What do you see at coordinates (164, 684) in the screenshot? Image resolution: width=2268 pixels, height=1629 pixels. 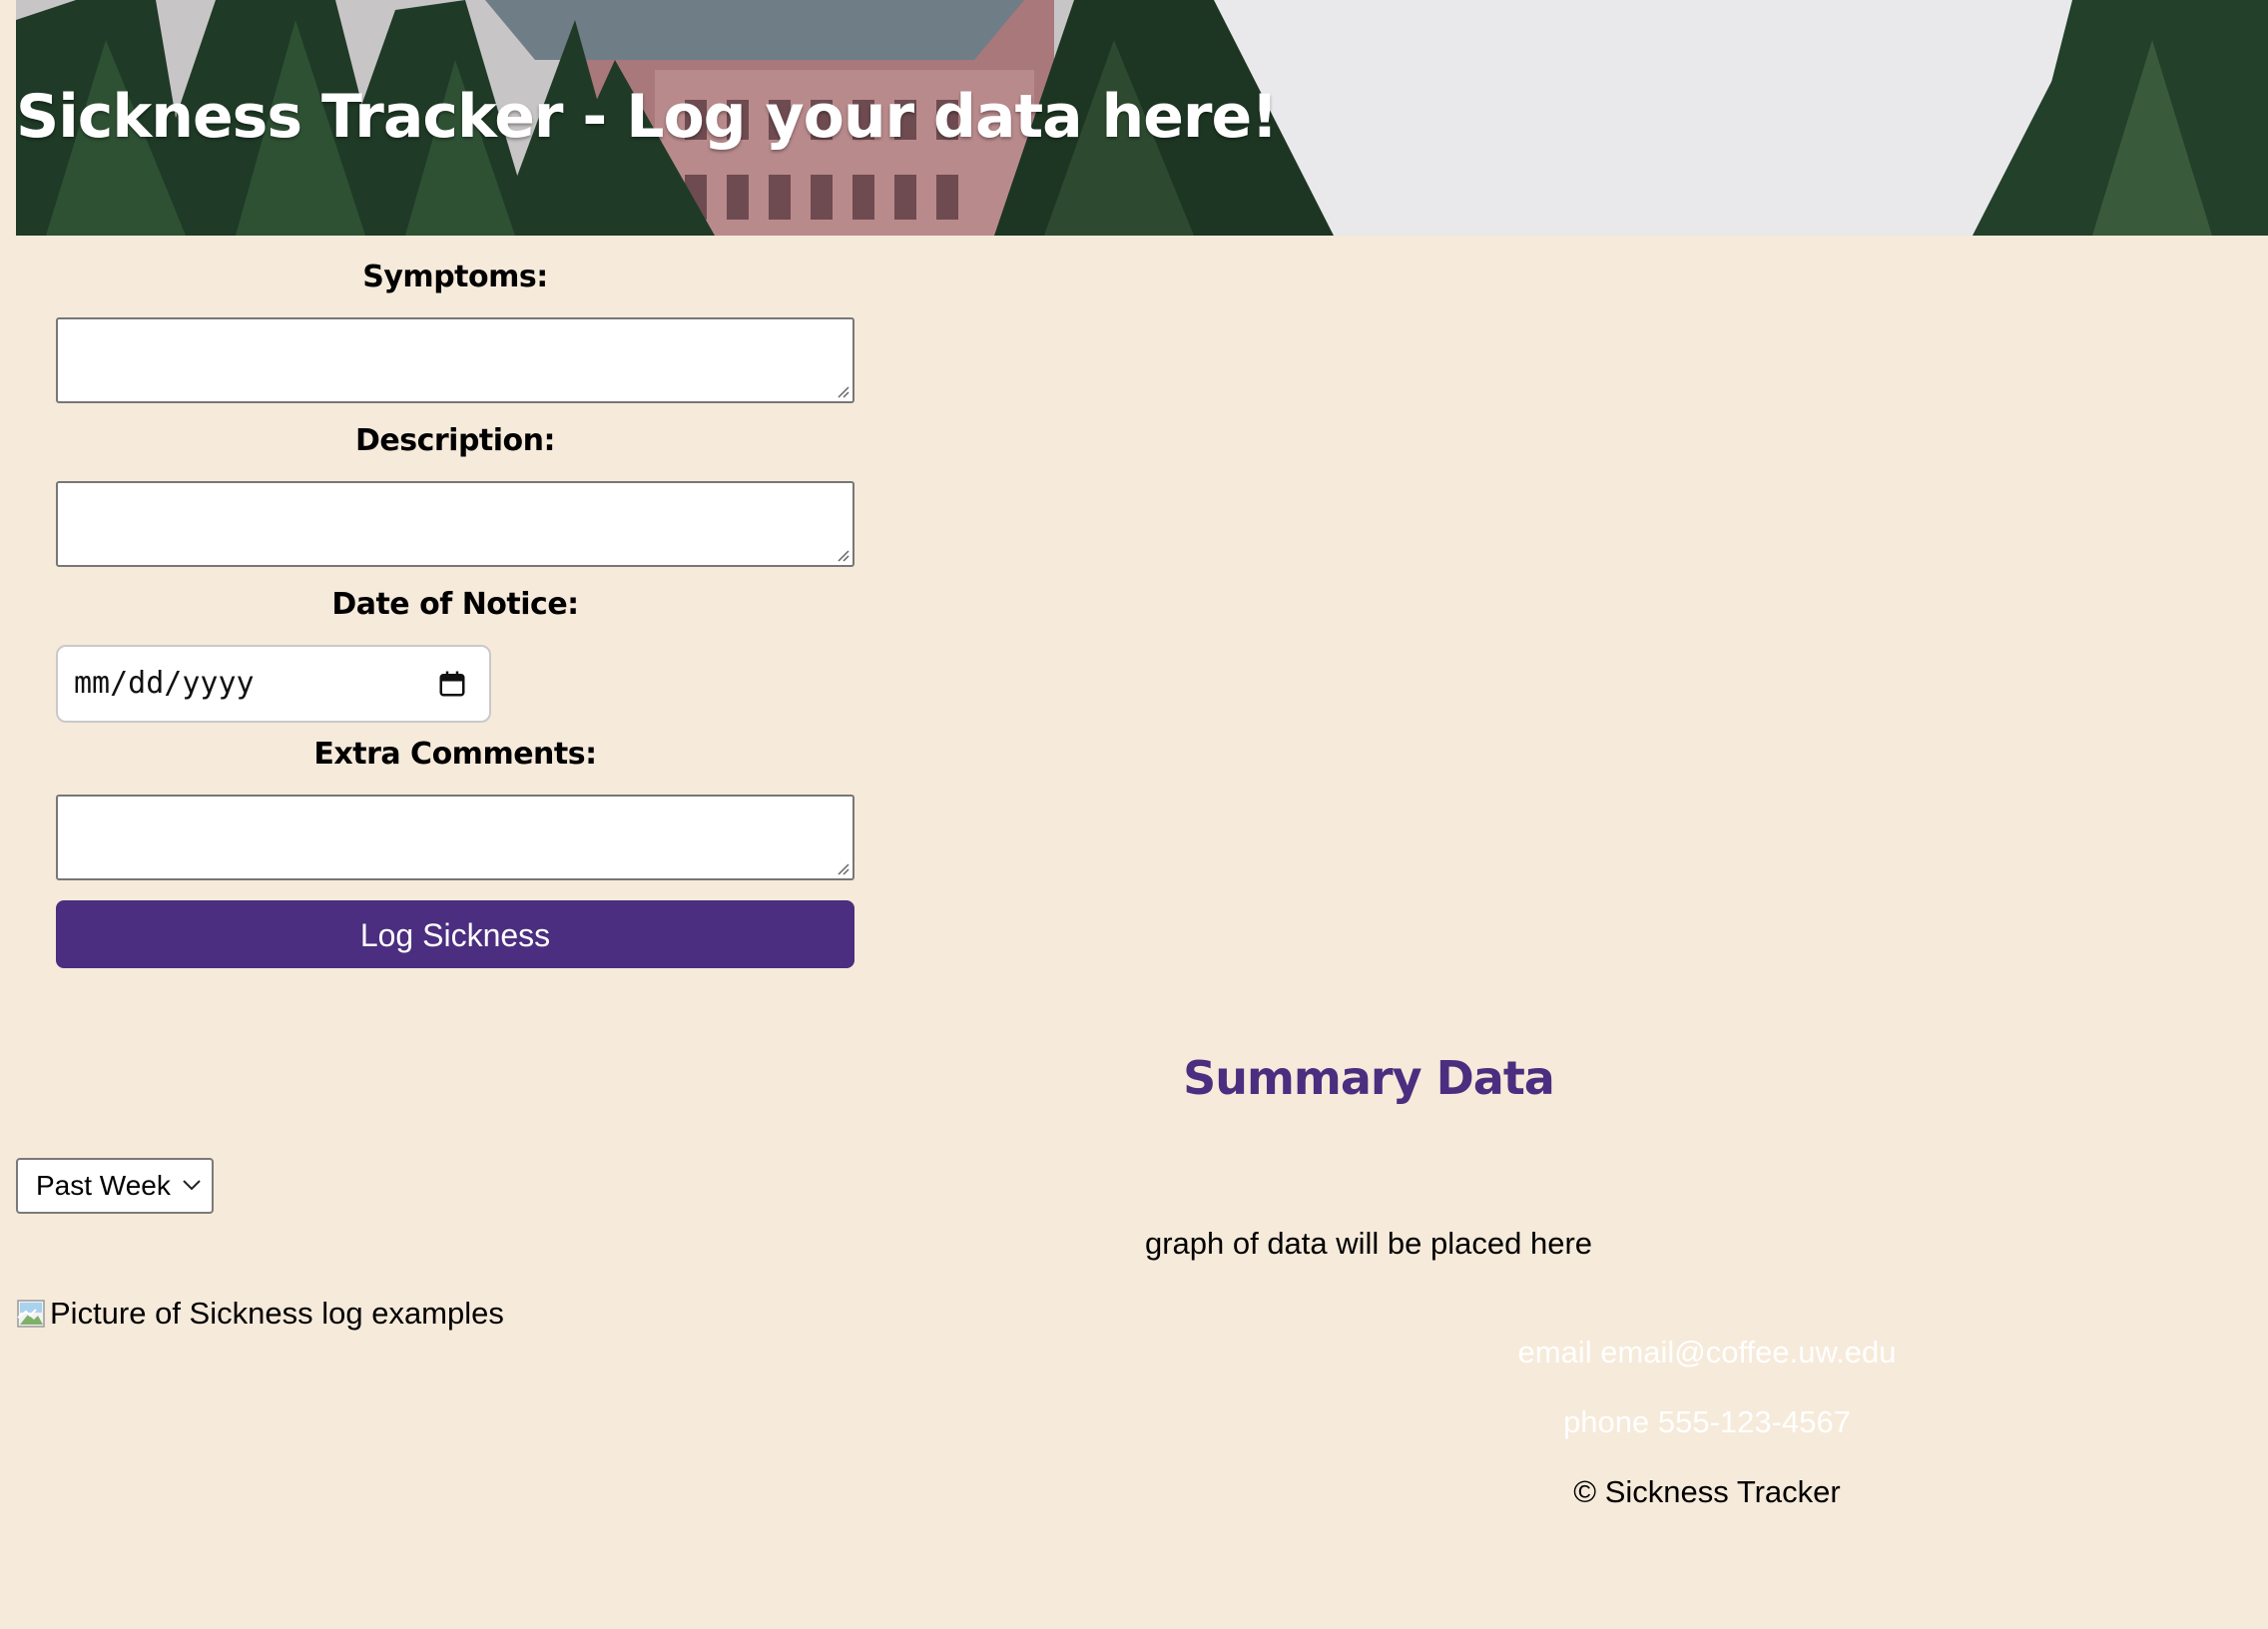 I see `date-placeholder: mm/dd/yyyy` at bounding box center [164, 684].